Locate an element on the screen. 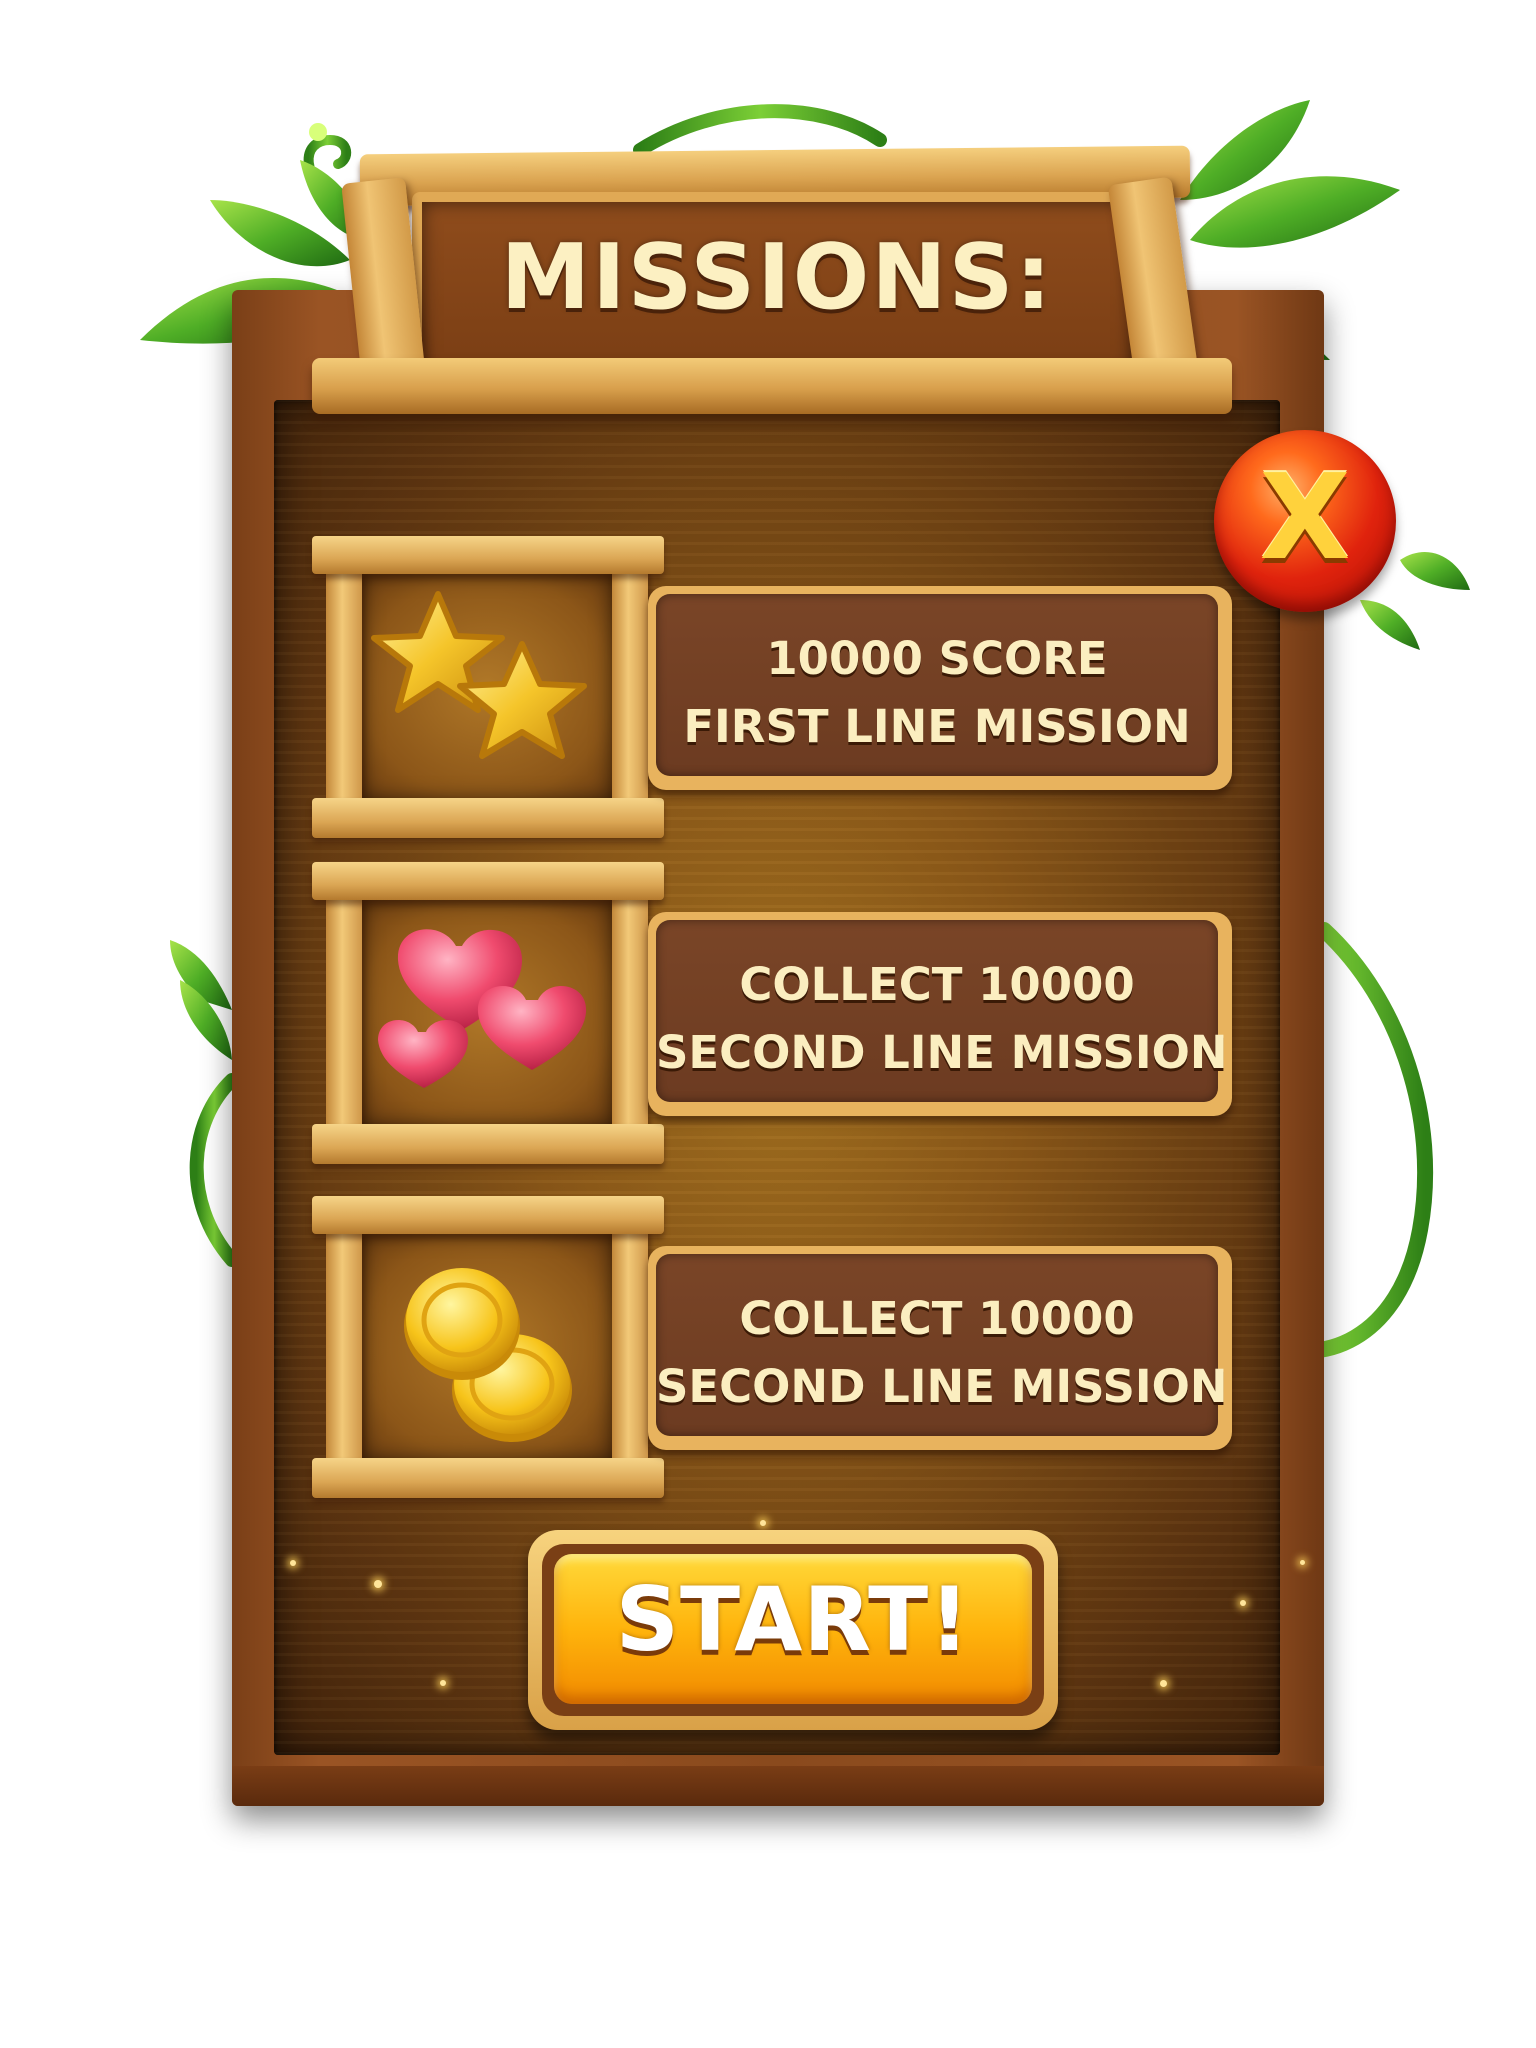 The width and height of the screenshot is (1536, 2048). start-button-label: START! is located at coordinates (793, 1619).